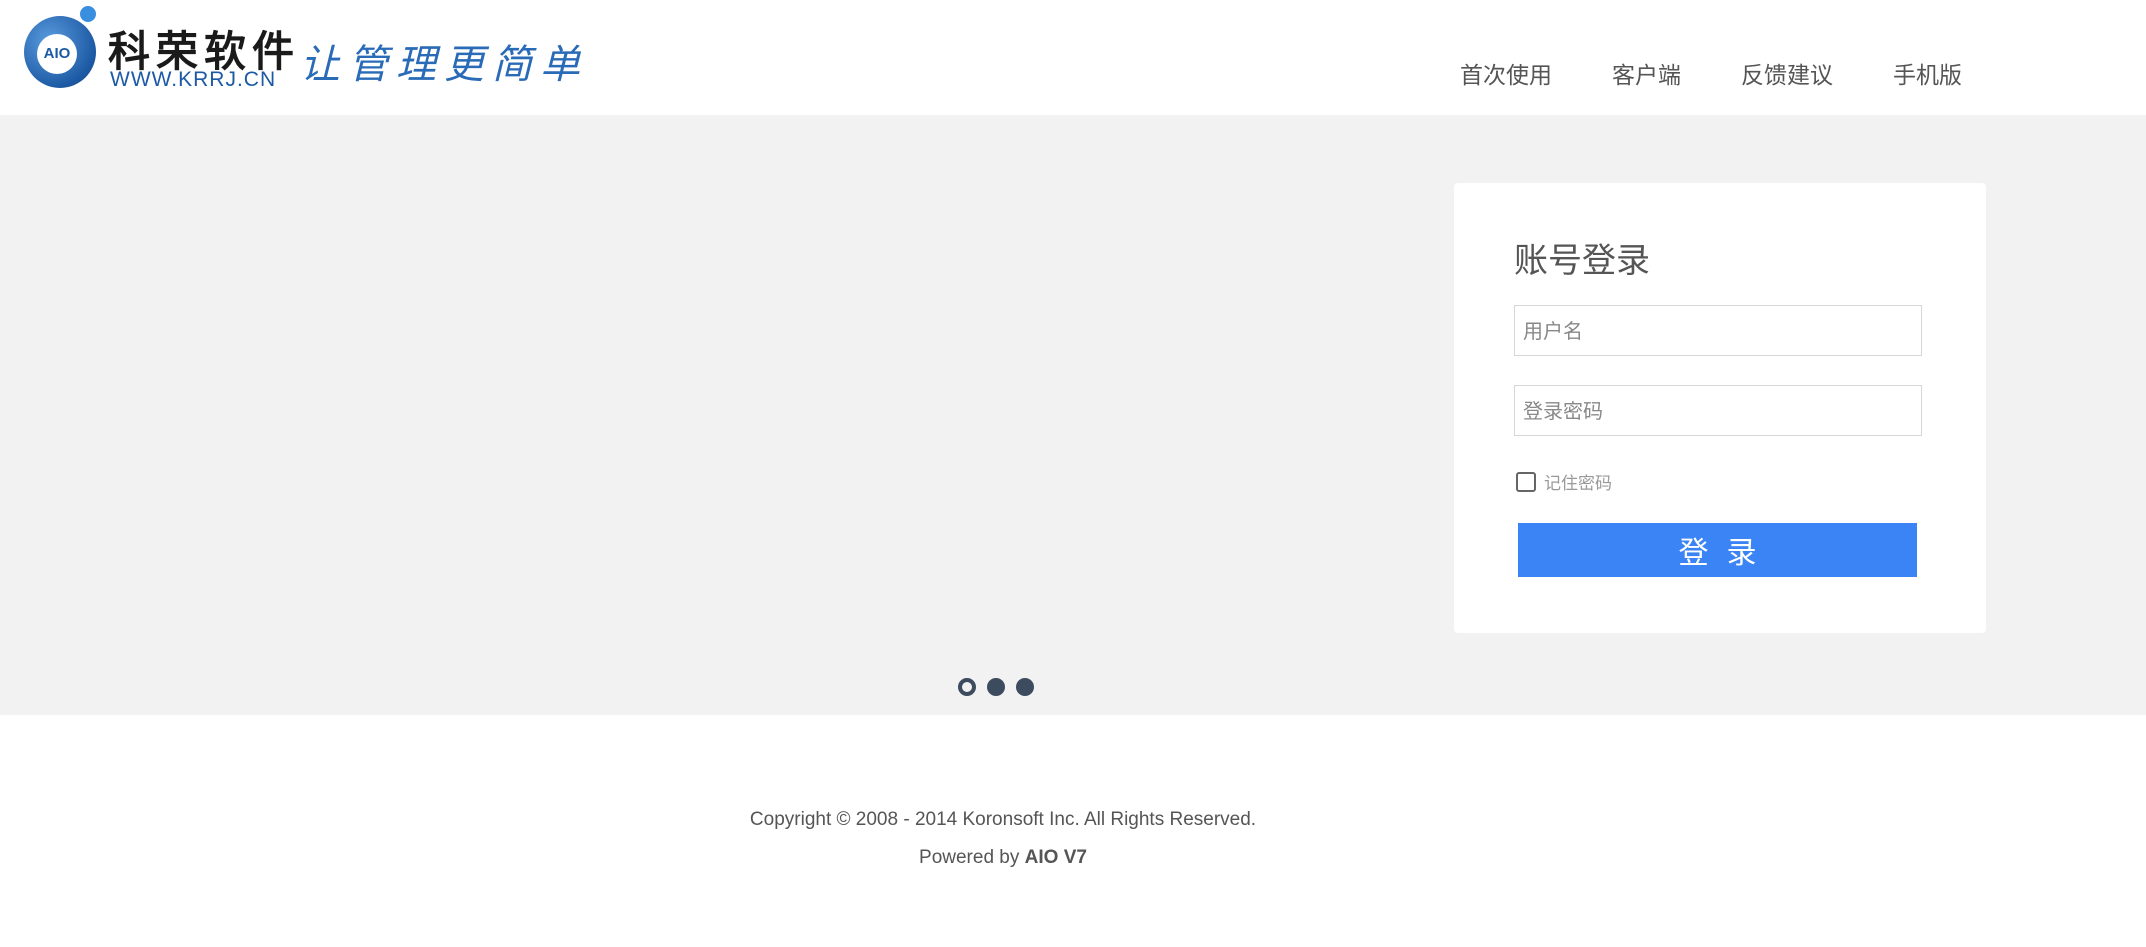 The width and height of the screenshot is (2146, 947). I want to click on powered-by: Powered by AIO V7, so click(1003, 858).